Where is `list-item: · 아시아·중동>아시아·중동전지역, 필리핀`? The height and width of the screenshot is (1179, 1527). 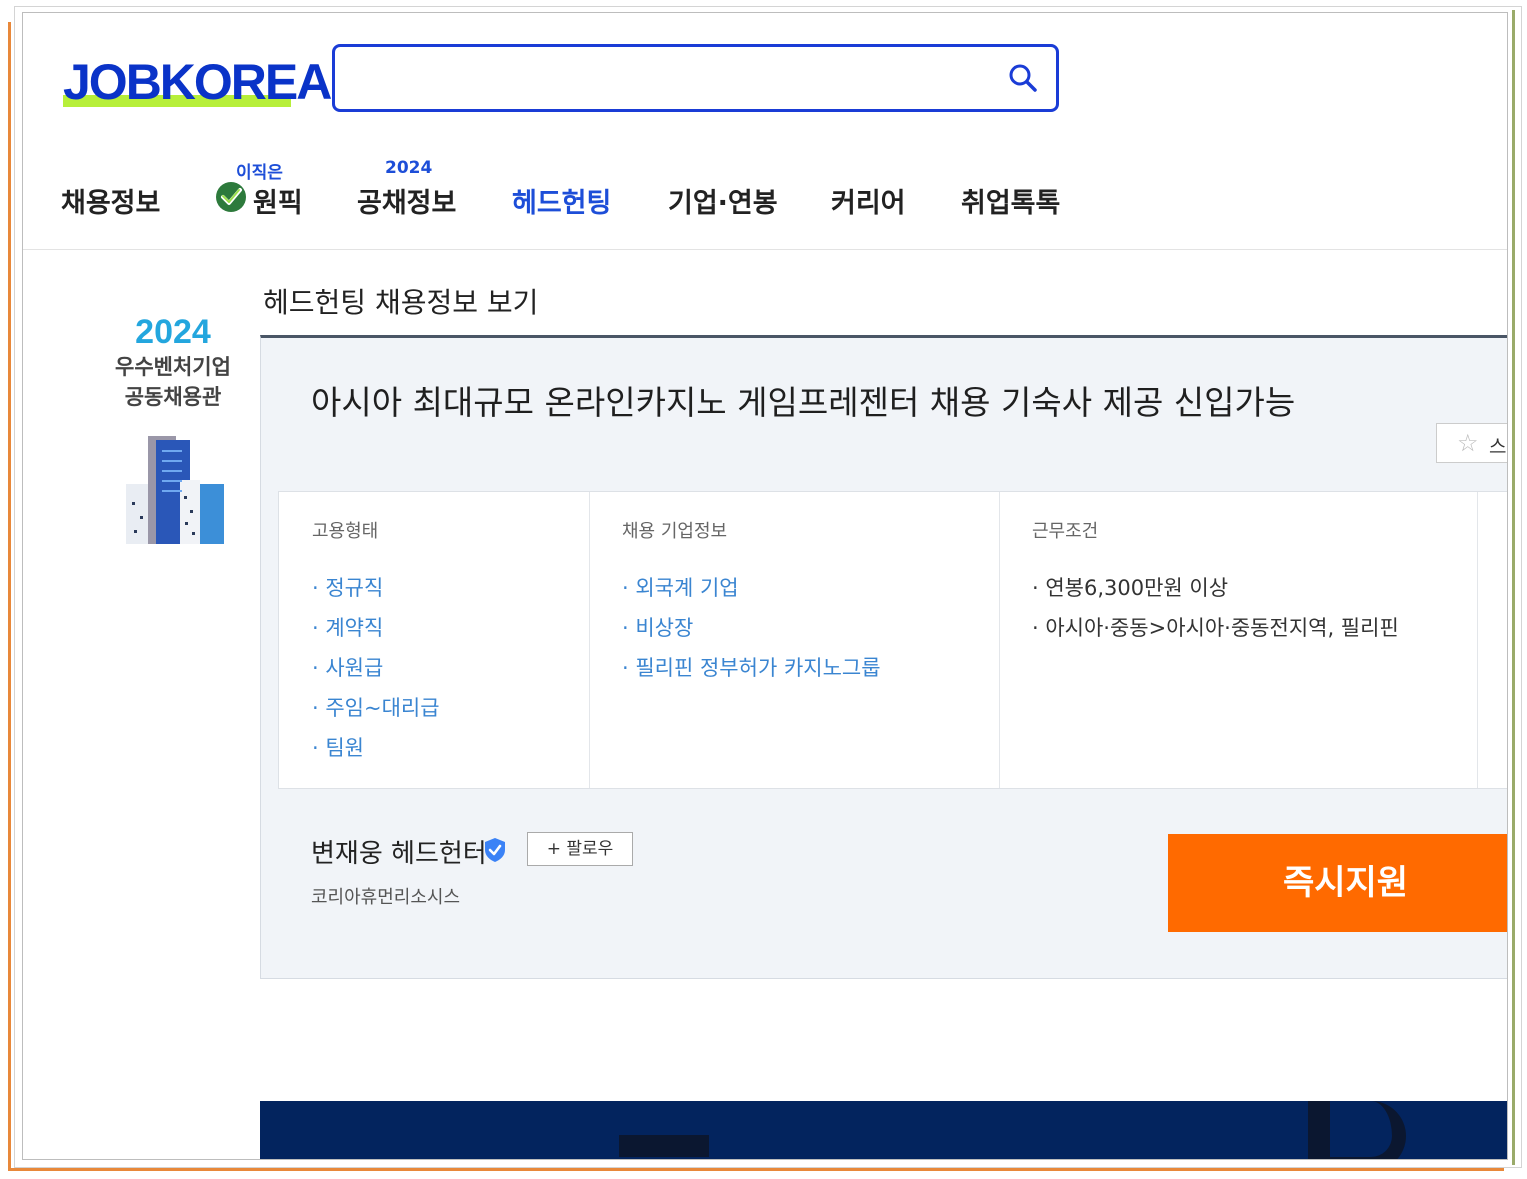 list-item: · 아시아·중동>아시아·중동전지역, 필리핀 is located at coordinates (1215, 628).